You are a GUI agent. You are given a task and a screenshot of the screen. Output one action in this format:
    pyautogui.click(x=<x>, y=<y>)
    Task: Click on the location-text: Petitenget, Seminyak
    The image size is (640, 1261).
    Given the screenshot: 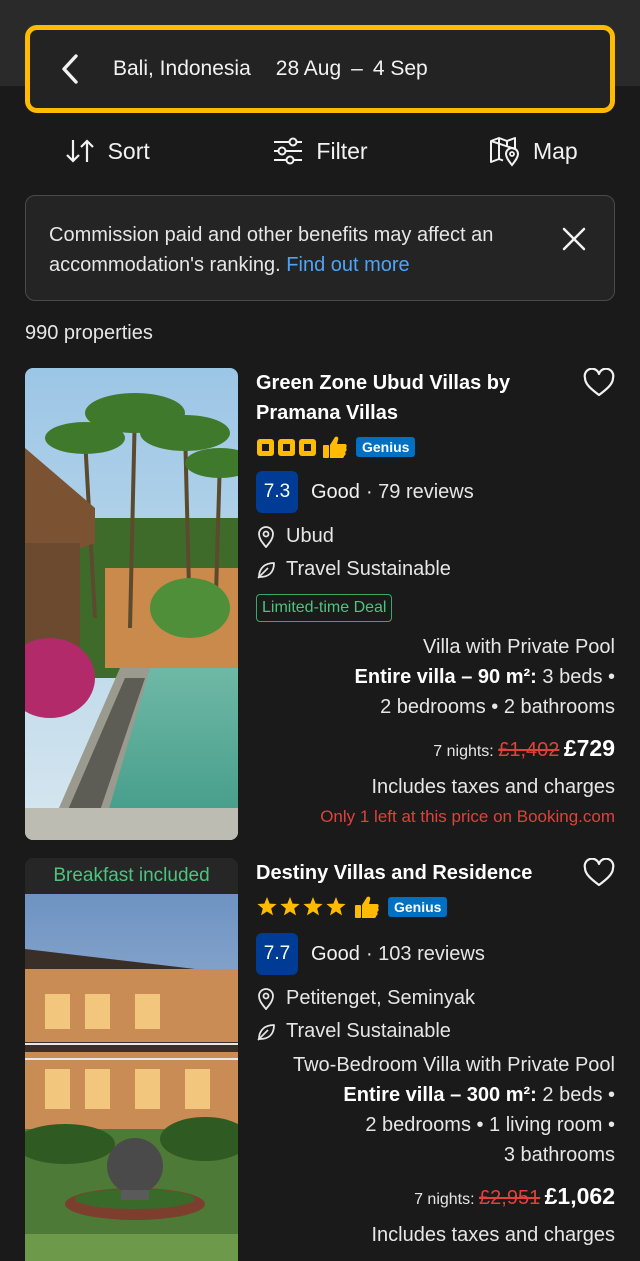 What is the action you would take?
    pyautogui.click(x=380, y=998)
    